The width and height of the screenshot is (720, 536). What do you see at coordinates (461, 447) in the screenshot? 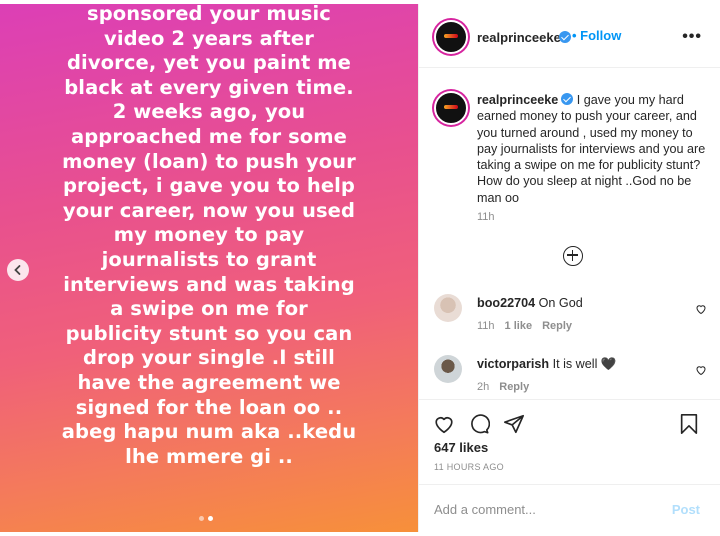
I see `likes-count: 647 likes` at bounding box center [461, 447].